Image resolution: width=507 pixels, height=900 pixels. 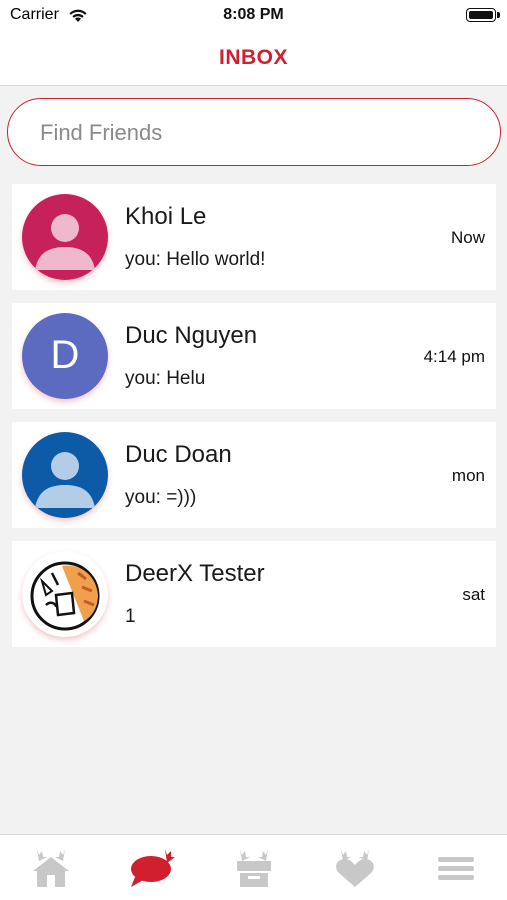 I want to click on conversation-item: D Duc Nguyen you: Helu 4:14 pm, so click(x=254, y=356).